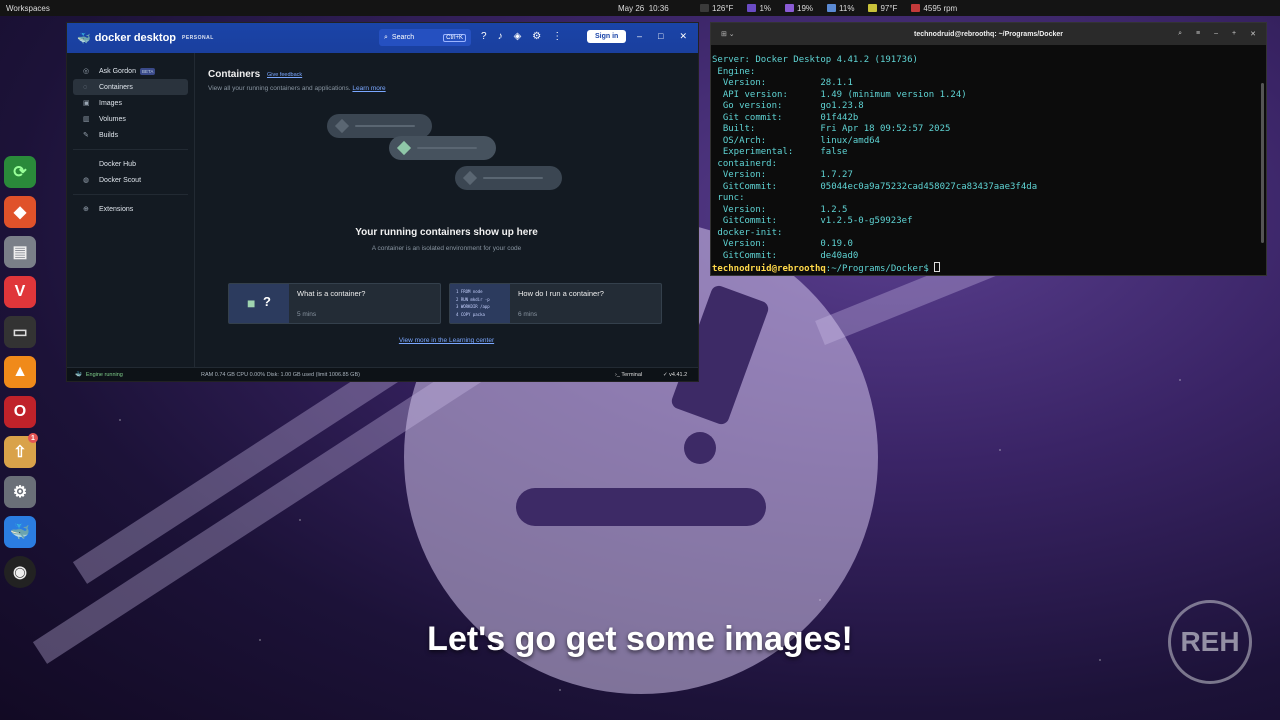 This screenshot has width=1280, height=720. What do you see at coordinates (832, 8) in the screenshot?
I see `memory-icon` at bounding box center [832, 8].